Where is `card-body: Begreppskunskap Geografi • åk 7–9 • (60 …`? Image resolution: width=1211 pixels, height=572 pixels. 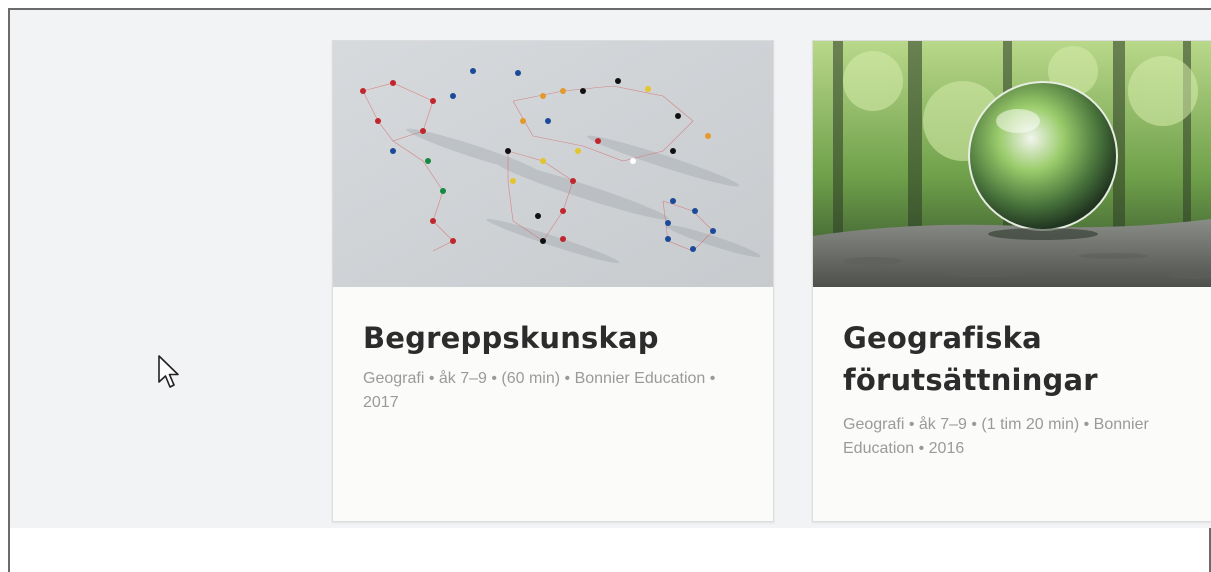 card-body: Begreppskunskap Geografi • åk 7–9 • (60 … is located at coordinates (553, 366).